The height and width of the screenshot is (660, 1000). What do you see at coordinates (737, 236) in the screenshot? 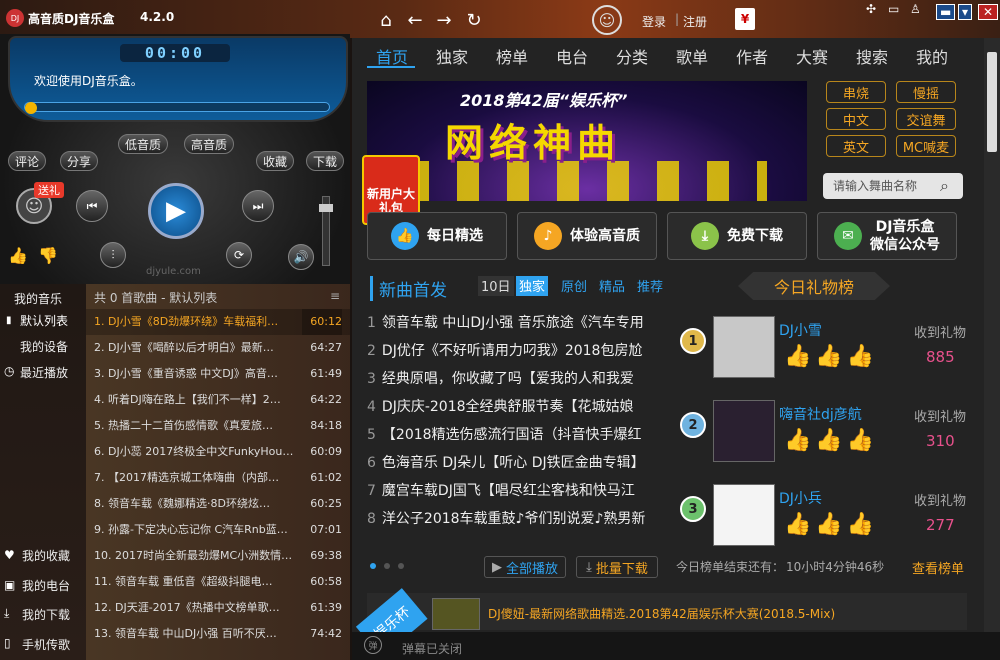
I see `feature-2: ⤓ 免费下载` at bounding box center [737, 236].